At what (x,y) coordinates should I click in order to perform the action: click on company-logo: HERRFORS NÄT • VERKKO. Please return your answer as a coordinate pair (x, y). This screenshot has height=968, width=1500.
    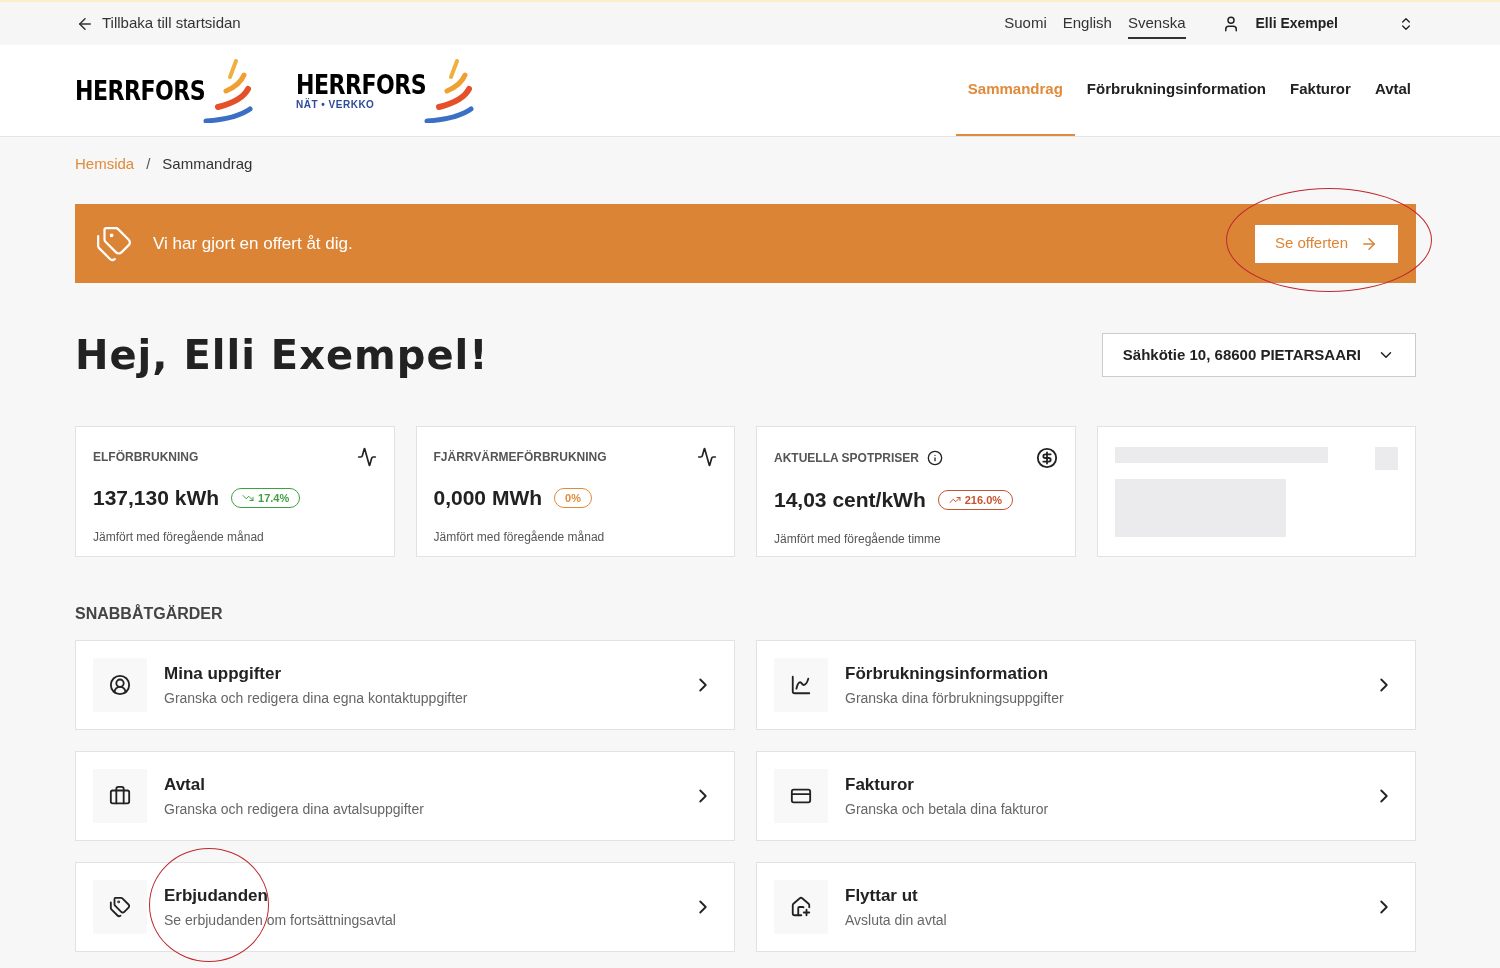
    Looking at the image, I should click on (386, 90).